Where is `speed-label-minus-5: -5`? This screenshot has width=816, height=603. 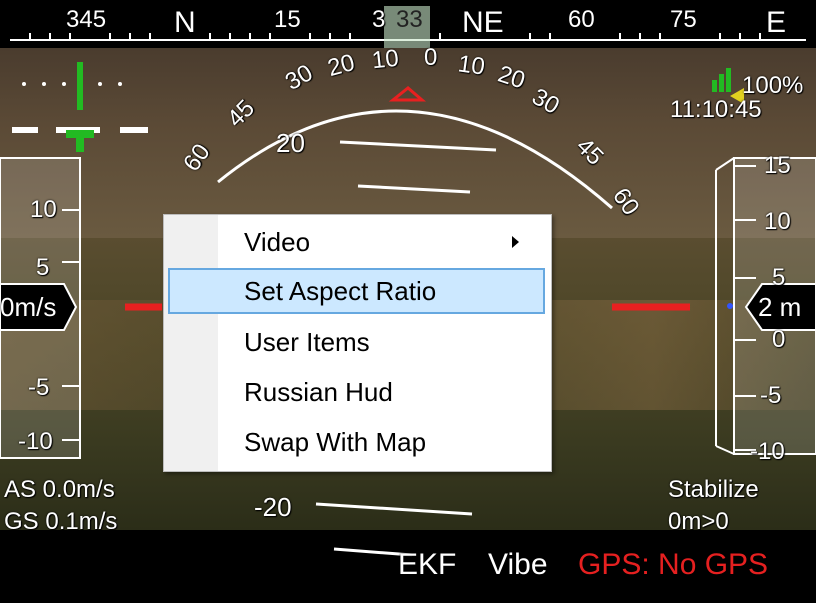
speed-label-minus-5: -5 is located at coordinates (39, 387).